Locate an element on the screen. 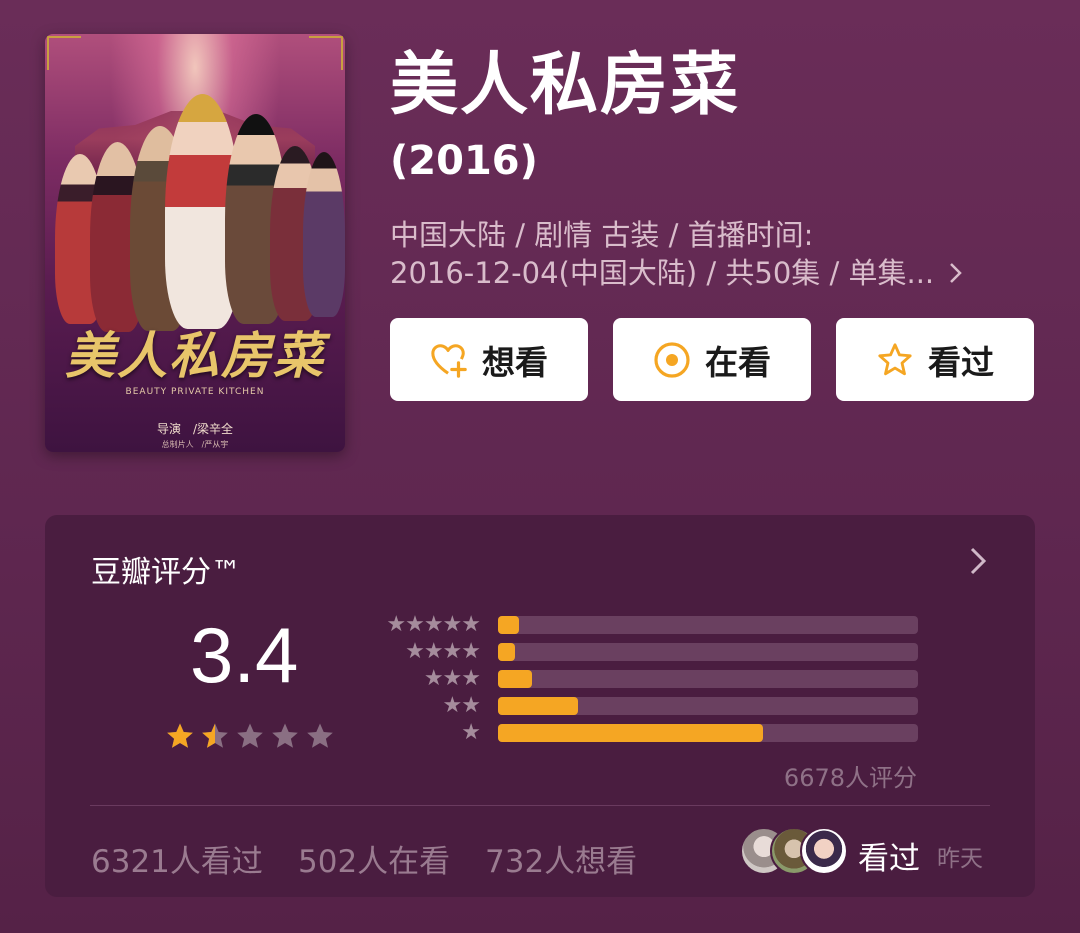 The width and height of the screenshot is (1080, 933). rating-stars is located at coordinates (250, 736).